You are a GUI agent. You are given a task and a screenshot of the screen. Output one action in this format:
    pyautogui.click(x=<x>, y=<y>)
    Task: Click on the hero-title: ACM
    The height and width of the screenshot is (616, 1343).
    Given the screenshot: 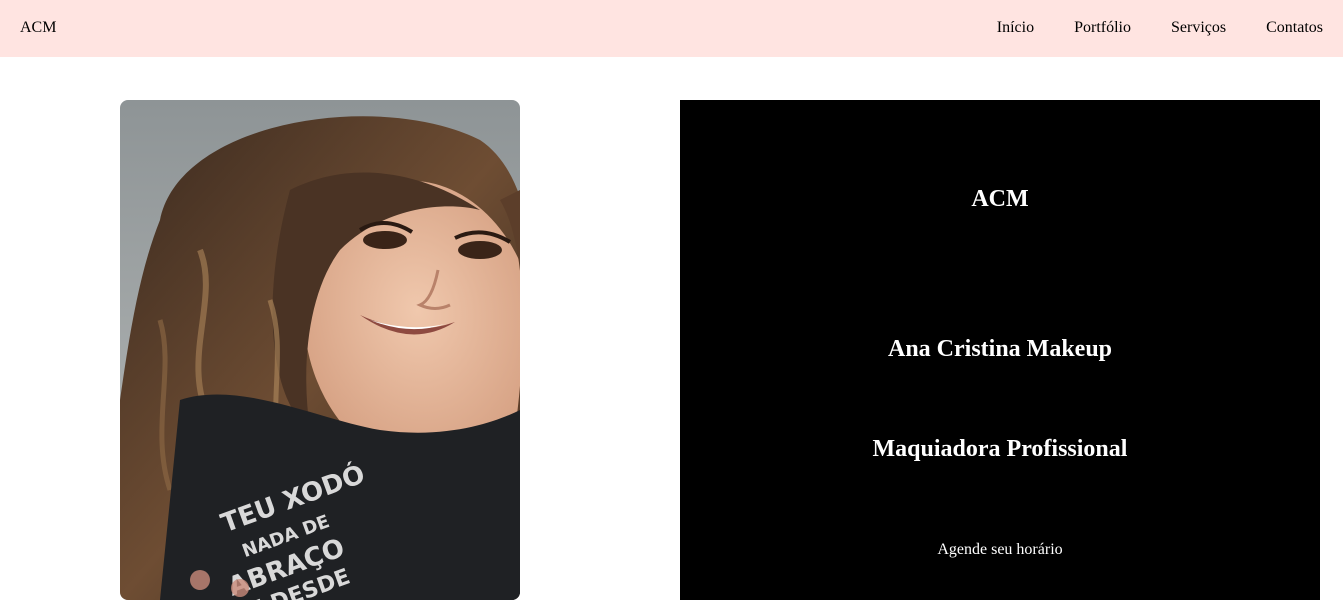 What is the action you would take?
    pyautogui.click(x=1000, y=199)
    